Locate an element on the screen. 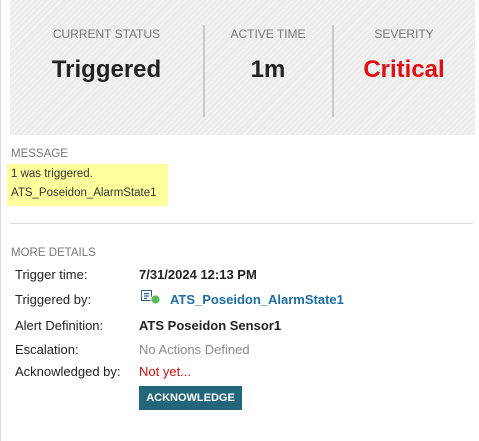  severity-value: Critical is located at coordinates (404, 69).